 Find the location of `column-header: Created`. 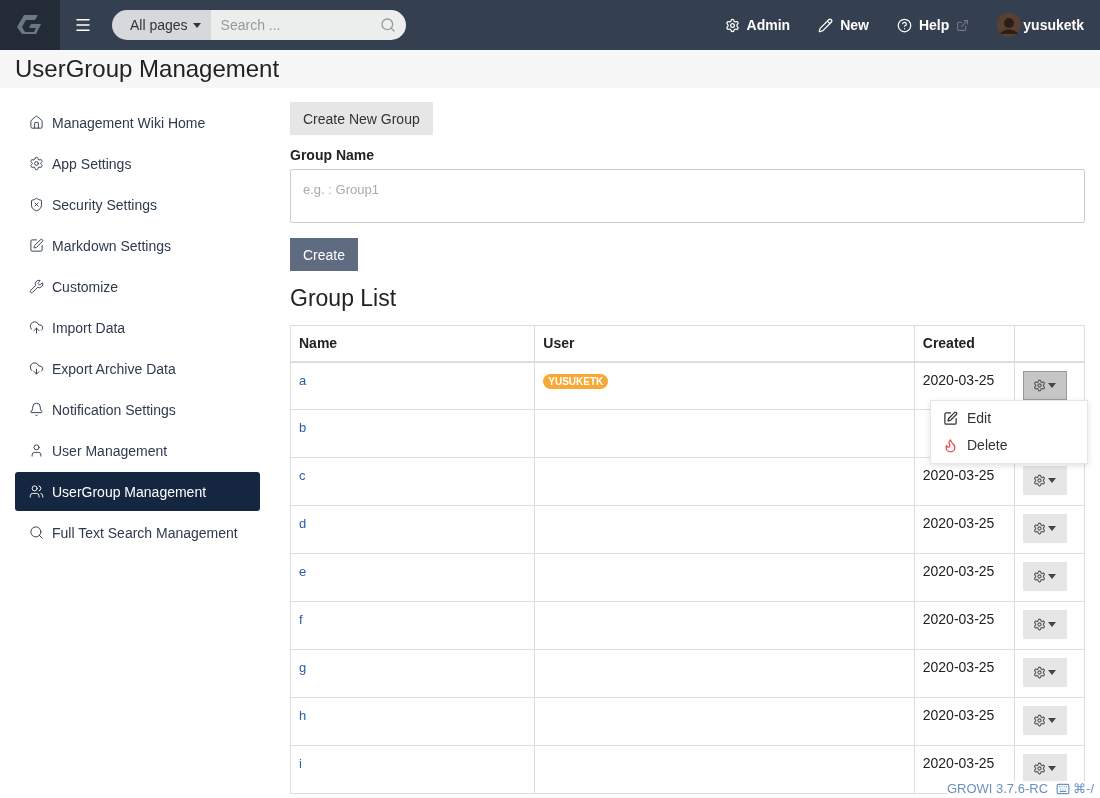

column-header: Created is located at coordinates (964, 343).